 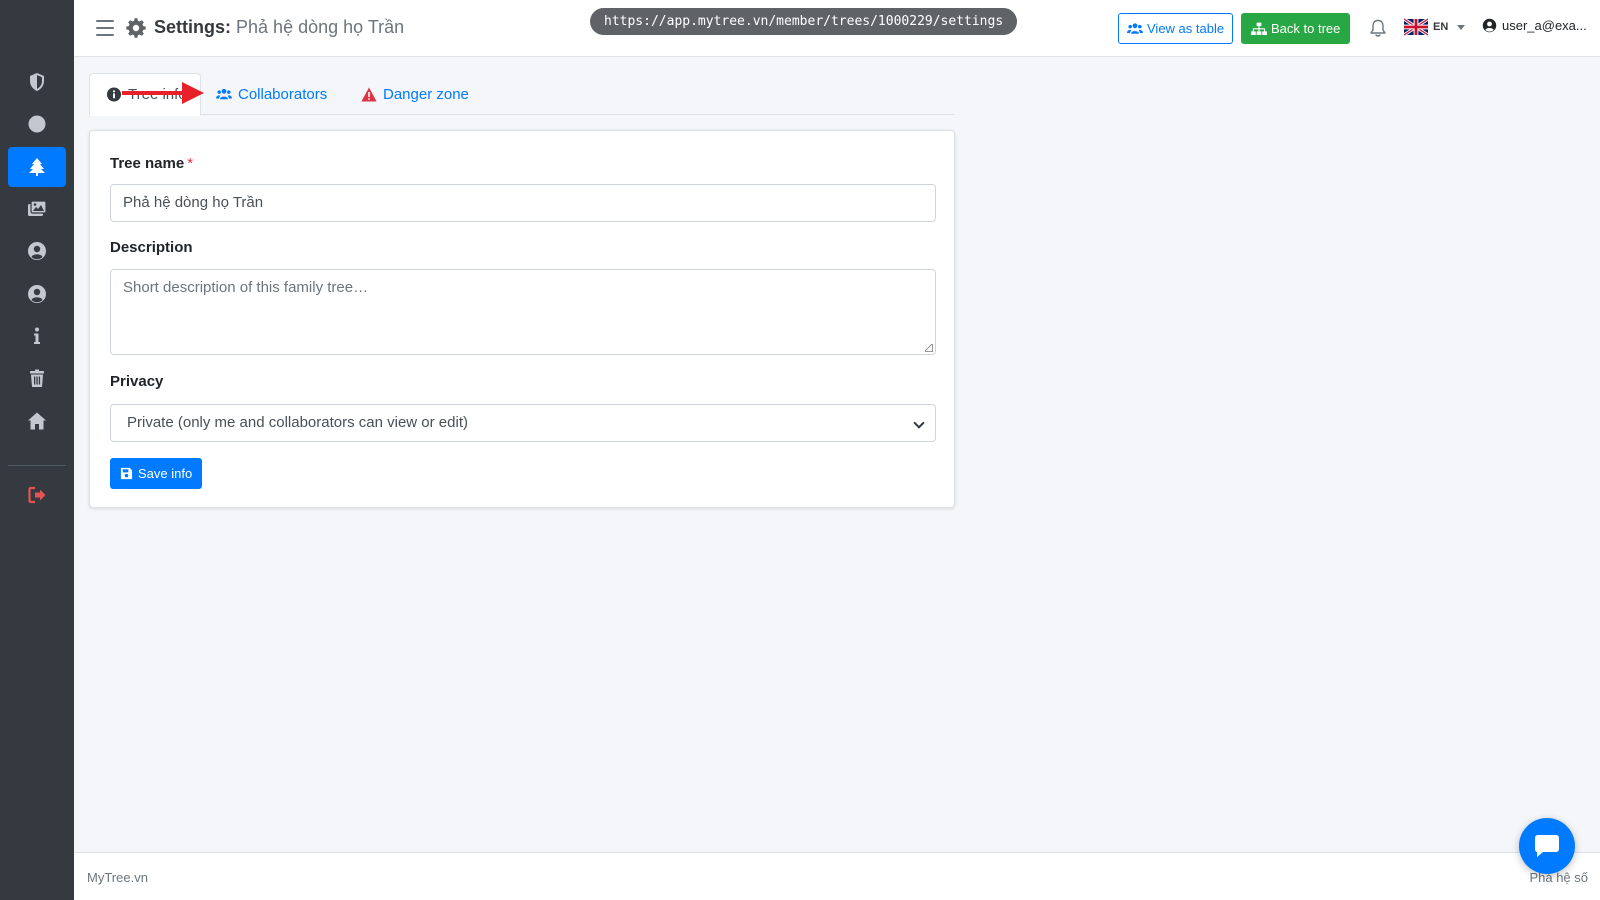 What do you see at coordinates (193, 27) in the screenshot?
I see `page-title-prefix: Settings:` at bounding box center [193, 27].